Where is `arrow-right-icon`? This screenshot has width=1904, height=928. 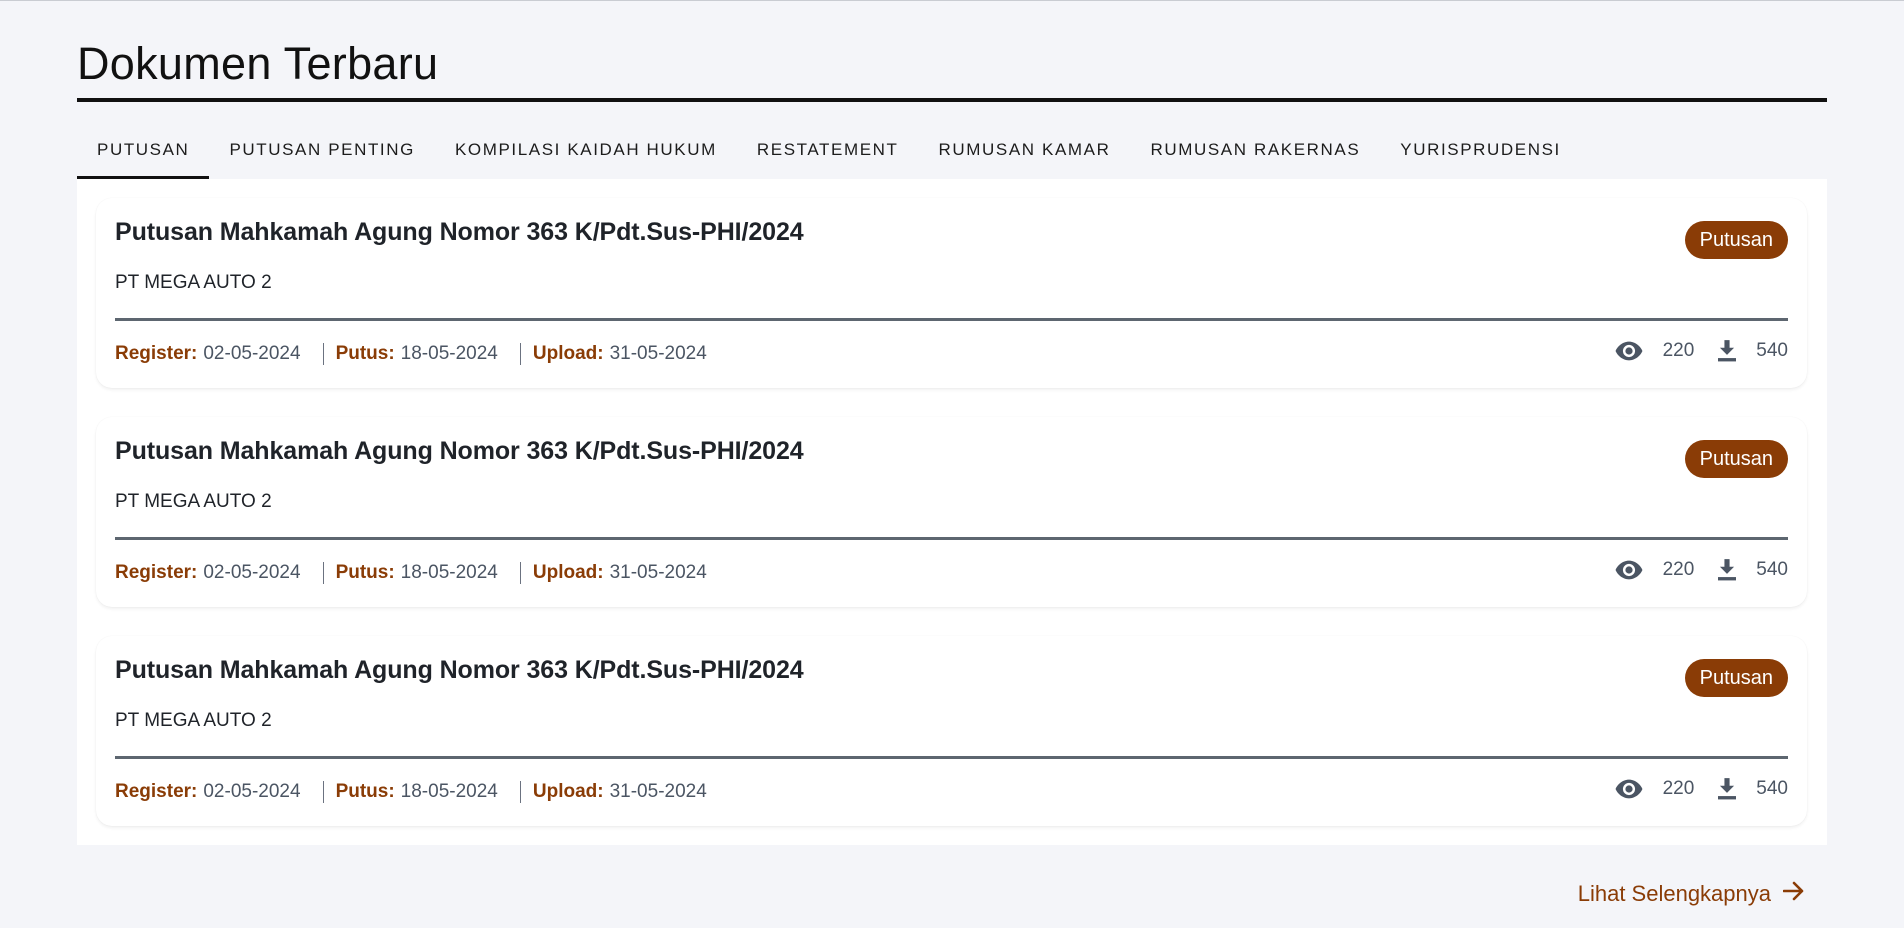
arrow-right-icon is located at coordinates (1788, 894).